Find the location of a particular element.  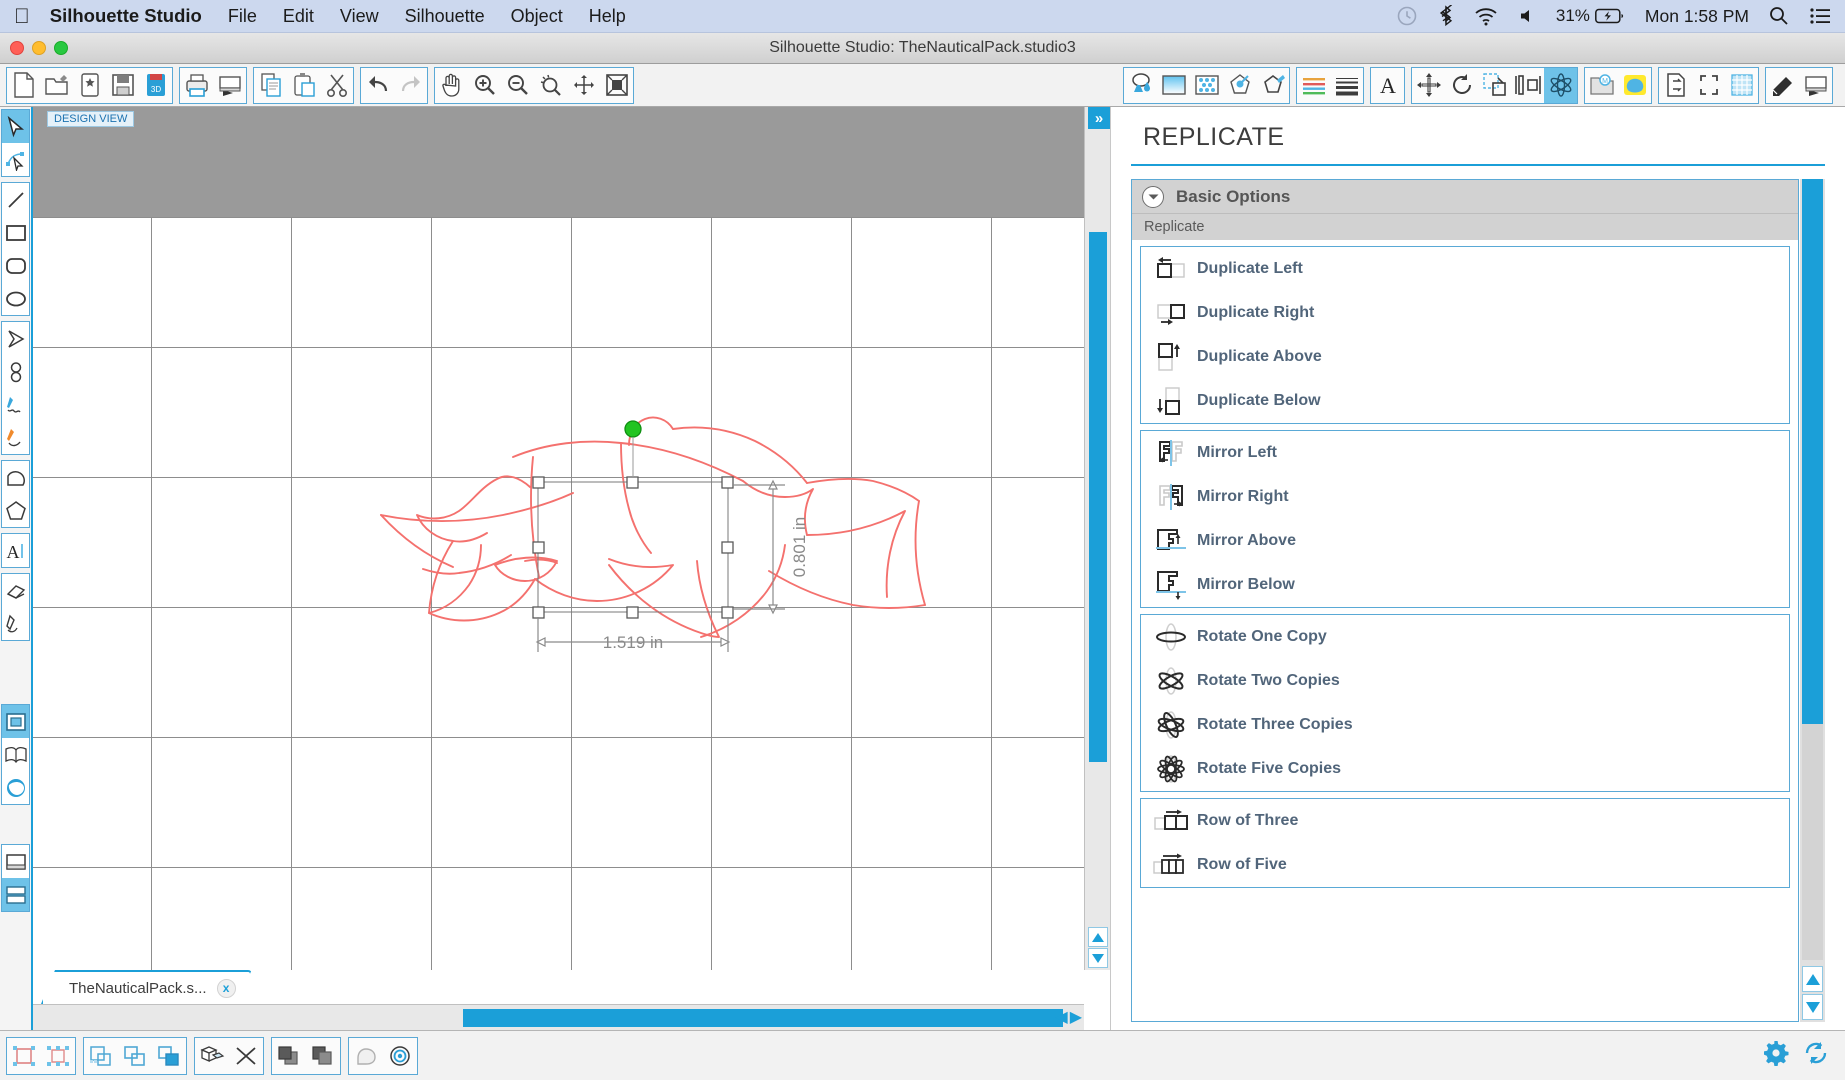

option-rotate-two-copies: Rotate Two Copies is located at coordinates (1465, 681).